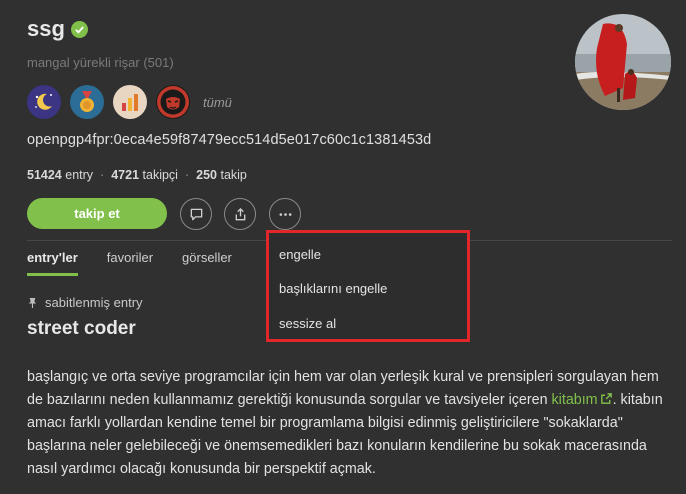 The height and width of the screenshot is (494, 686). Describe the element at coordinates (79, 175) in the screenshot. I see `entry-count-label: entry` at that location.